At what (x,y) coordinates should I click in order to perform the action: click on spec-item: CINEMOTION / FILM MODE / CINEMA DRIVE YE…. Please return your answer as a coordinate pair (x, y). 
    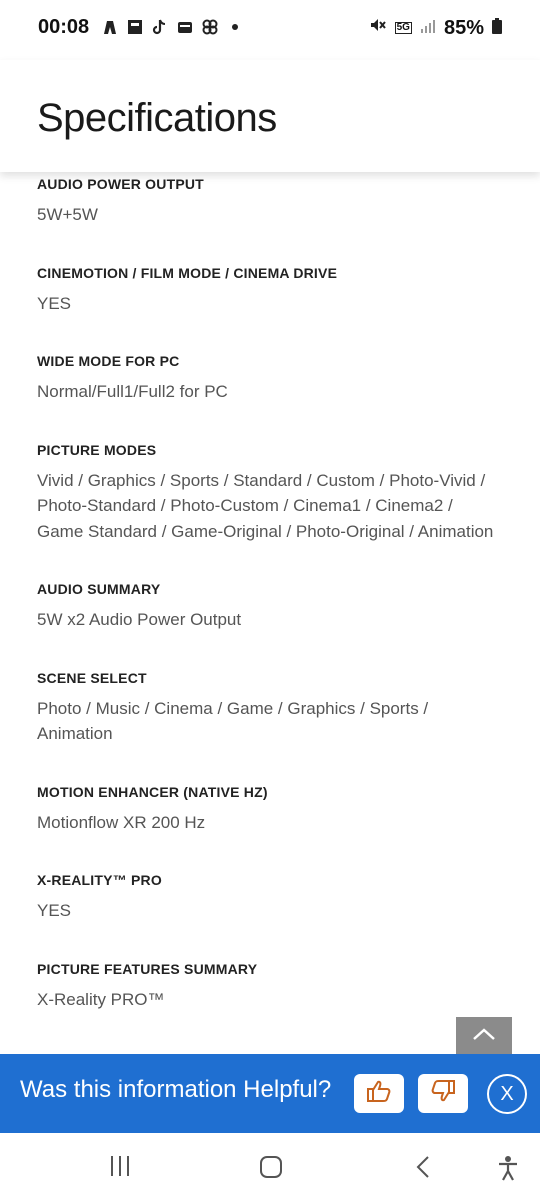
    Looking at the image, I should click on (270, 291).